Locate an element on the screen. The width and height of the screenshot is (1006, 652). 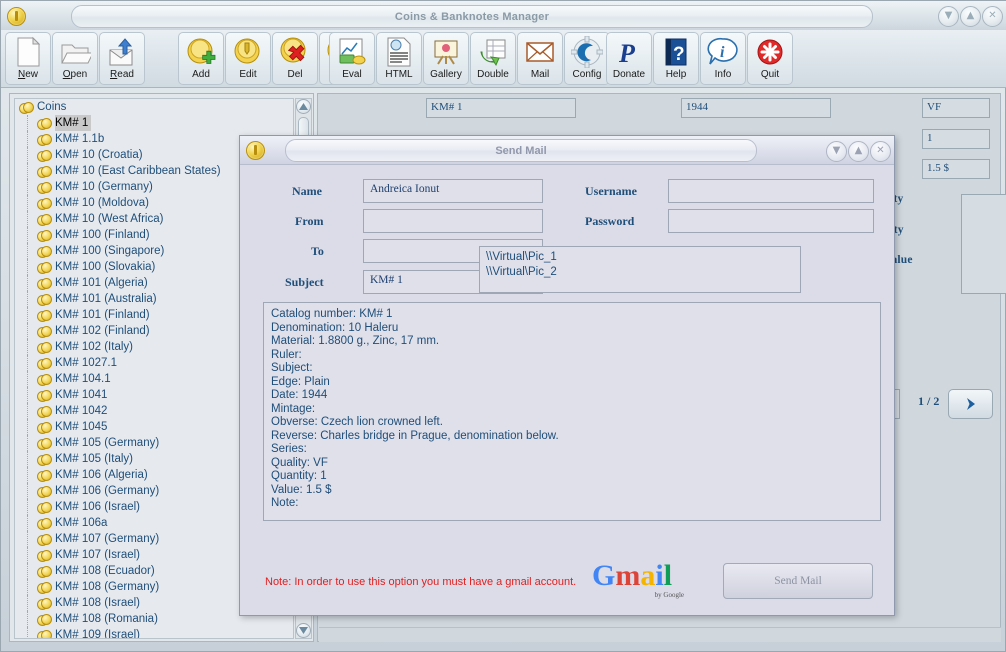
mail-body-line: Edge: Plain is located at coordinates (300, 381).